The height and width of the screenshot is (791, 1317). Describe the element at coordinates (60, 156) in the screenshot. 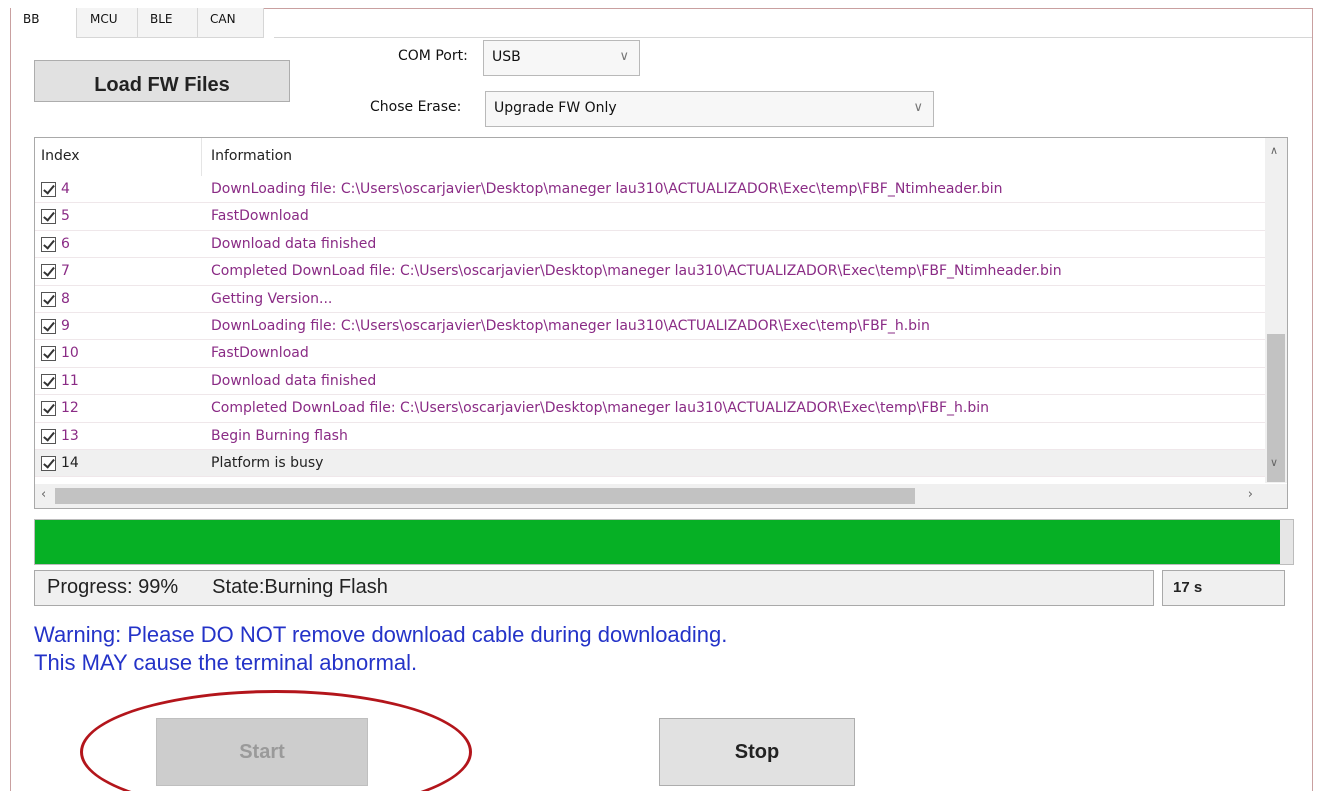

I see `column-index-header: Index` at that location.